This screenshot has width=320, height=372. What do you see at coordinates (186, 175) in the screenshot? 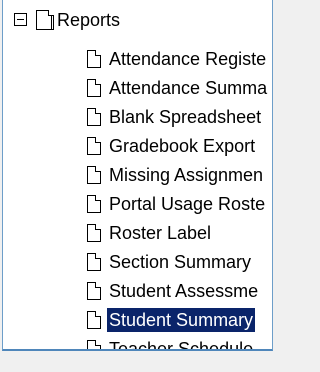
I see `tree-item-label: Missing Assignmen` at bounding box center [186, 175].